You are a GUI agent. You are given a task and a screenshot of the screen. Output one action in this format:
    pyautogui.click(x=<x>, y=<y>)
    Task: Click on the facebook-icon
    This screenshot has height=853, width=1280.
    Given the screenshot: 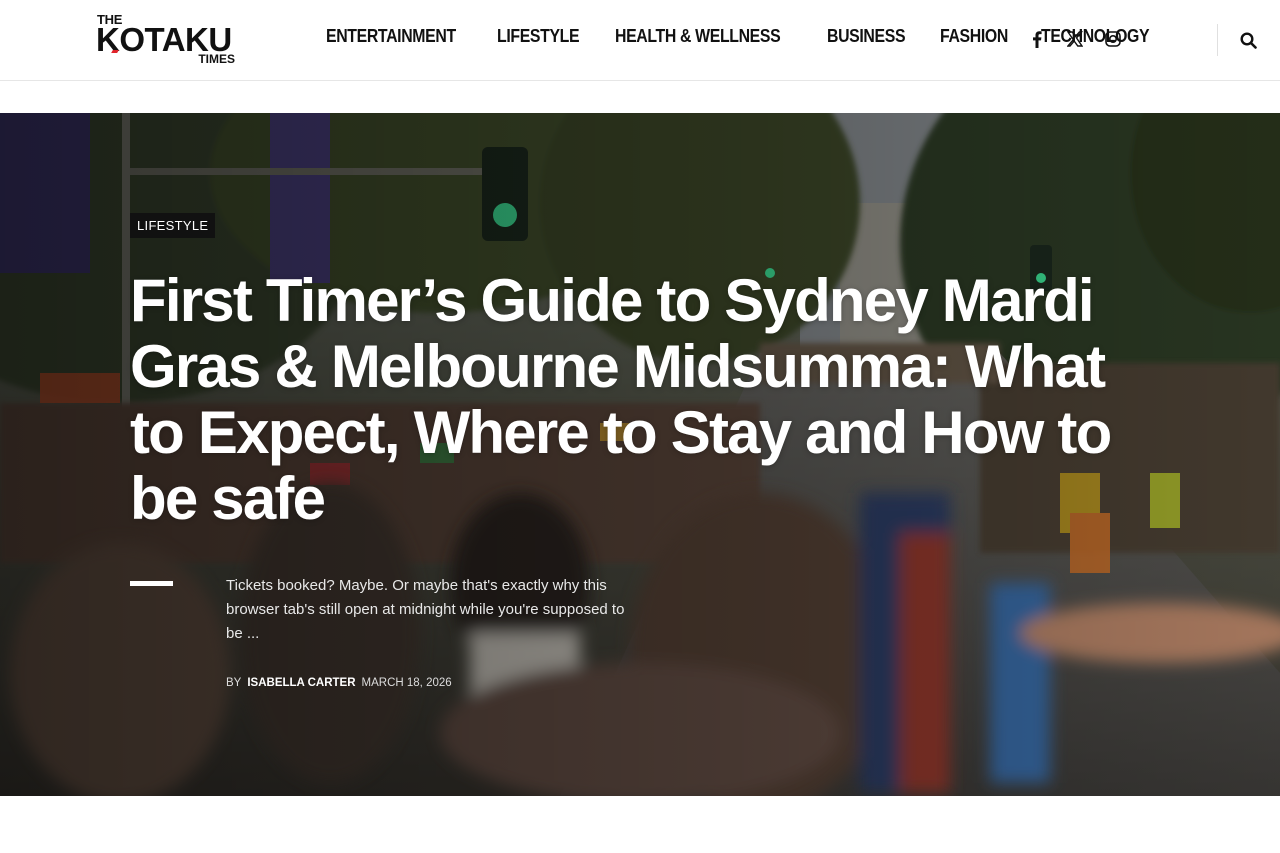 What is the action you would take?
    pyautogui.click(x=1037, y=39)
    